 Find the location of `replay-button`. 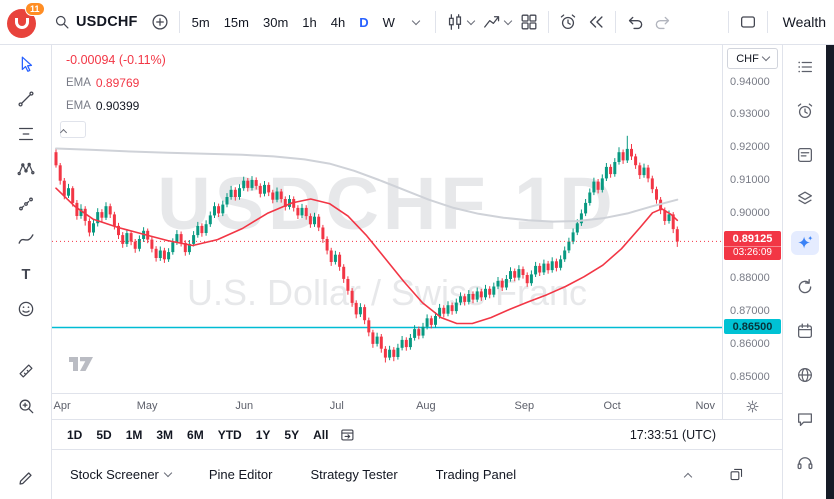

replay-button is located at coordinates (805, 287).